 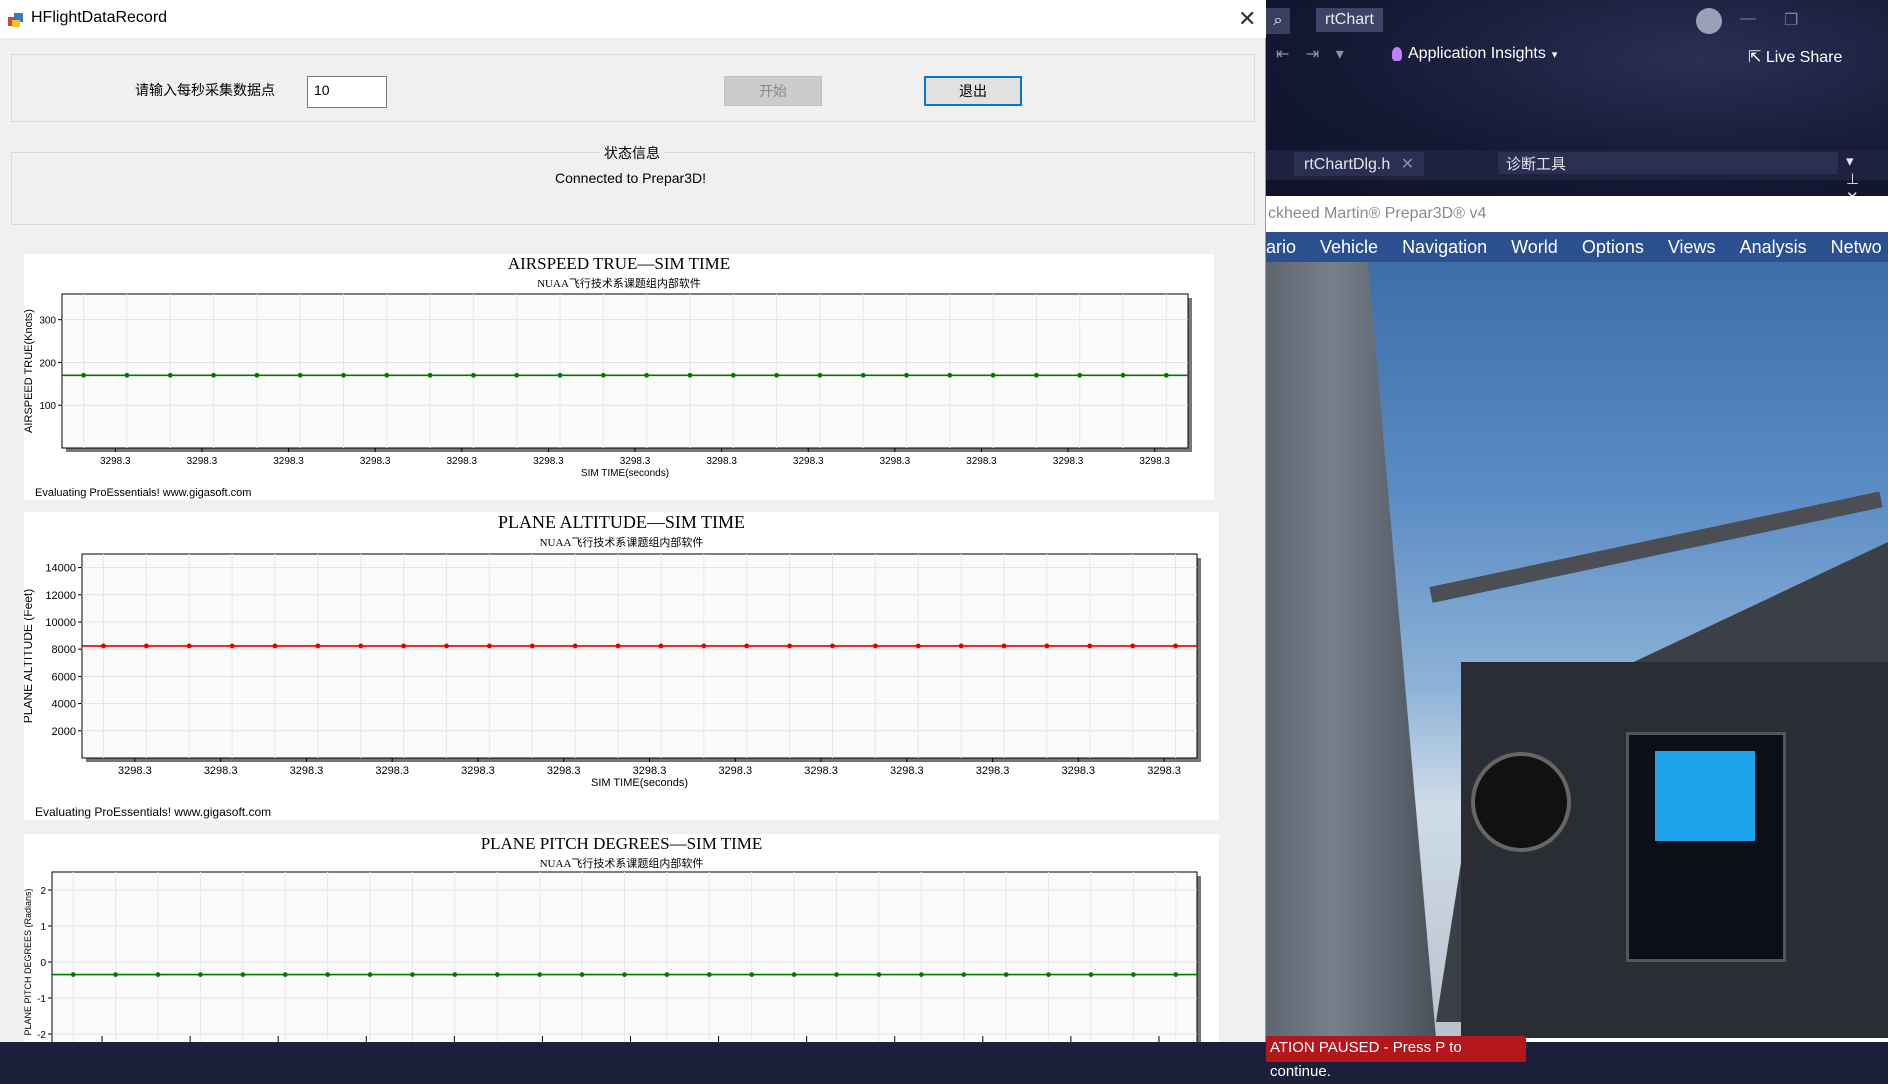 I want to click on y-axis-label: PLANE PITCH DEGREES (Radians), so click(x=28, y=961).